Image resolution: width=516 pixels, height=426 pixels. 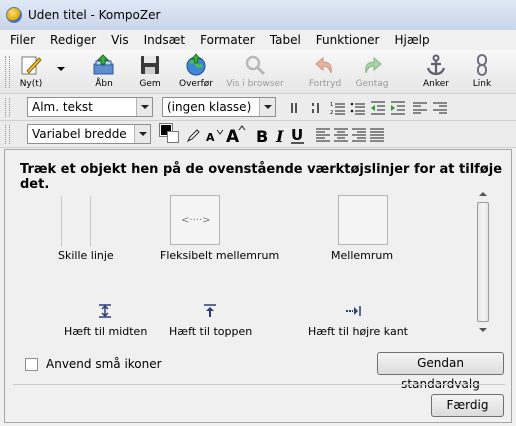 What do you see at coordinates (150, 65) in the screenshot?
I see `floppy-disk-icon` at bounding box center [150, 65].